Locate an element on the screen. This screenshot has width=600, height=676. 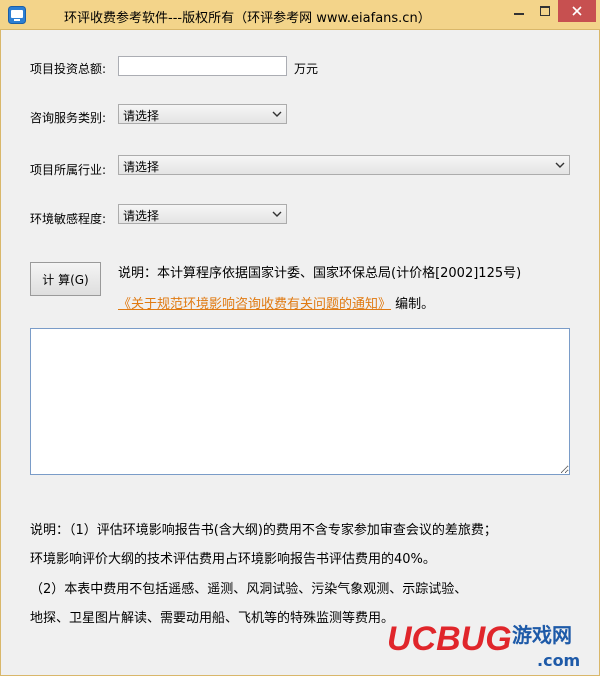
regulation-link: 《关于规范环境影响咨询收费有关问题的通知》 is located at coordinates (254, 304).